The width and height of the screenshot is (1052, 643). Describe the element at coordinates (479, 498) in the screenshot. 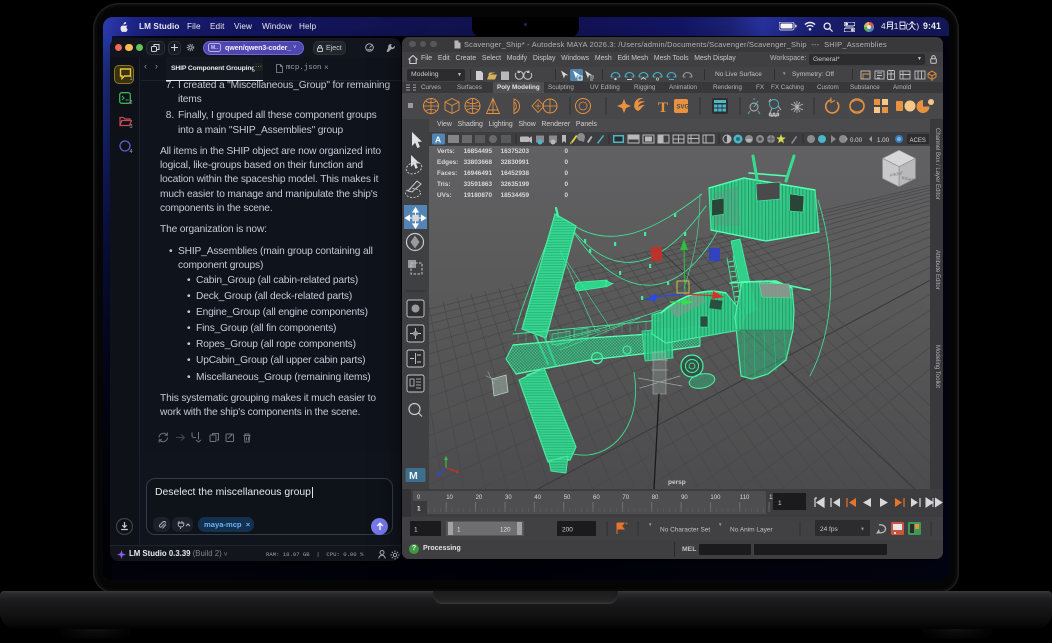

I see `svg-text: 20` at that location.